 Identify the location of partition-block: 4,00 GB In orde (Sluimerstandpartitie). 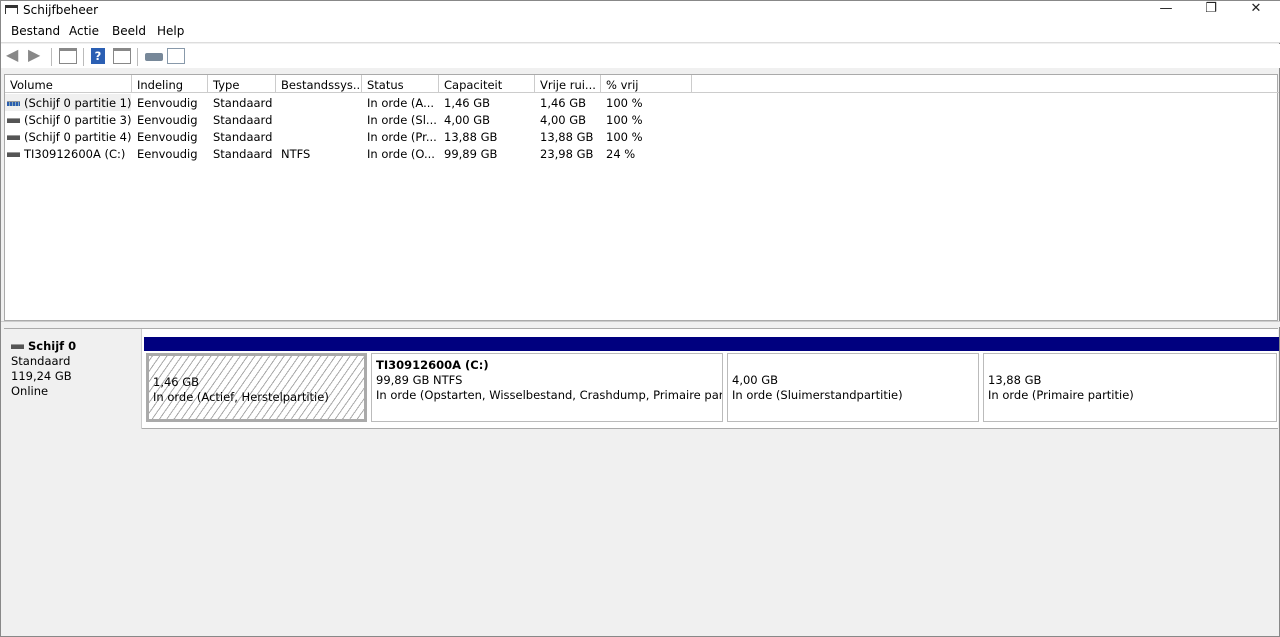
(853, 380).